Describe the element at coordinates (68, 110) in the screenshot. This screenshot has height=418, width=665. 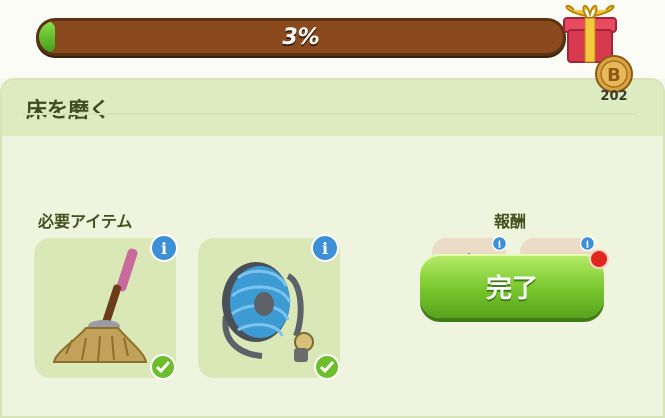
I see `task-title: 床を磨く` at that location.